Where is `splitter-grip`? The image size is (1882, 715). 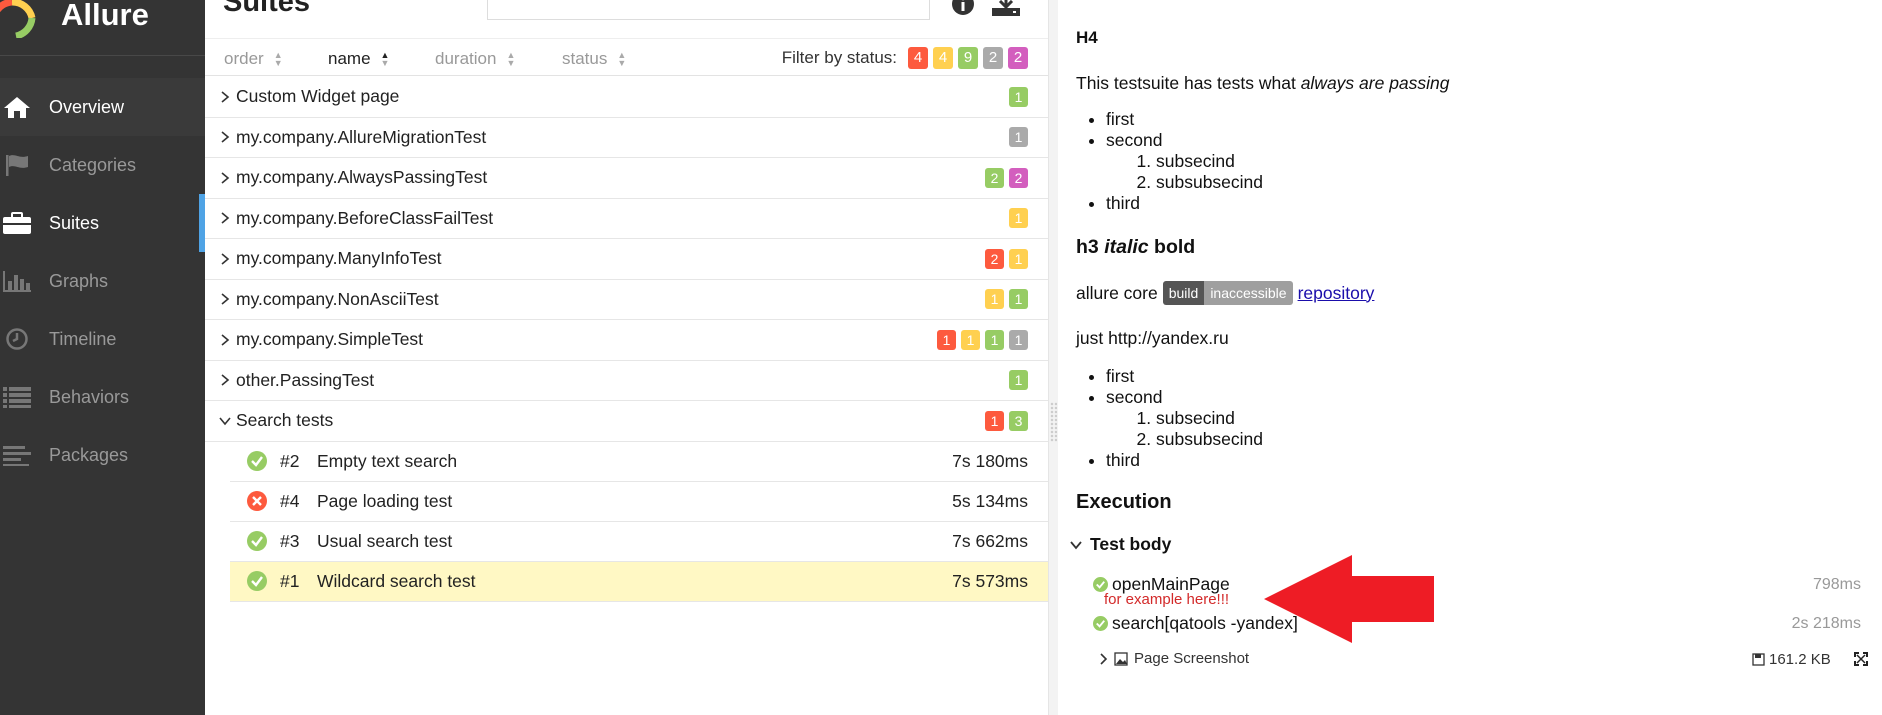
splitter-grip is located at coordinates (1053, 422).